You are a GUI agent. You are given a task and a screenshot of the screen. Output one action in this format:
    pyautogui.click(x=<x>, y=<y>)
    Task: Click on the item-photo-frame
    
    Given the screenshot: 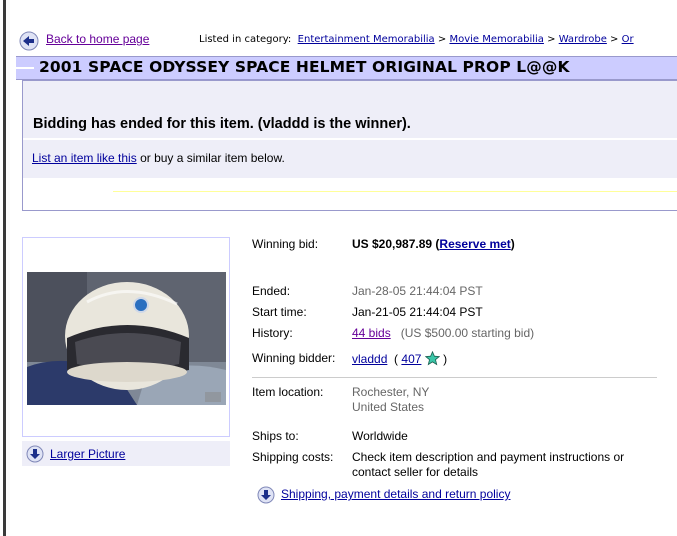 What is the action you would take?
    pyautogui.click(x=126, y=337)
    